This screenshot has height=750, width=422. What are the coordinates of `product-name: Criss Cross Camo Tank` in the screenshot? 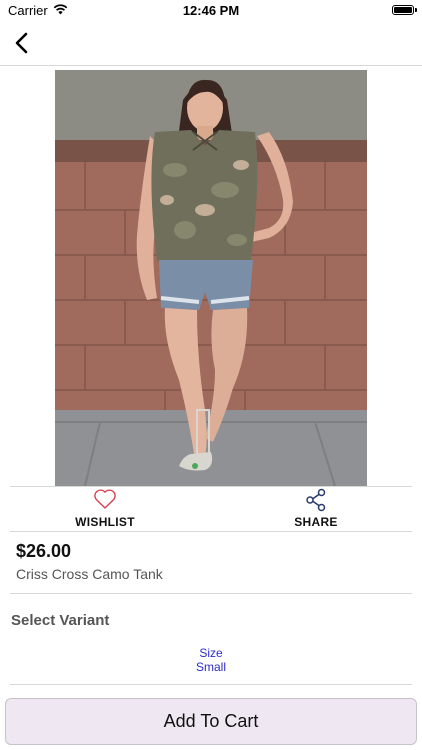 It's located at (89, 574).